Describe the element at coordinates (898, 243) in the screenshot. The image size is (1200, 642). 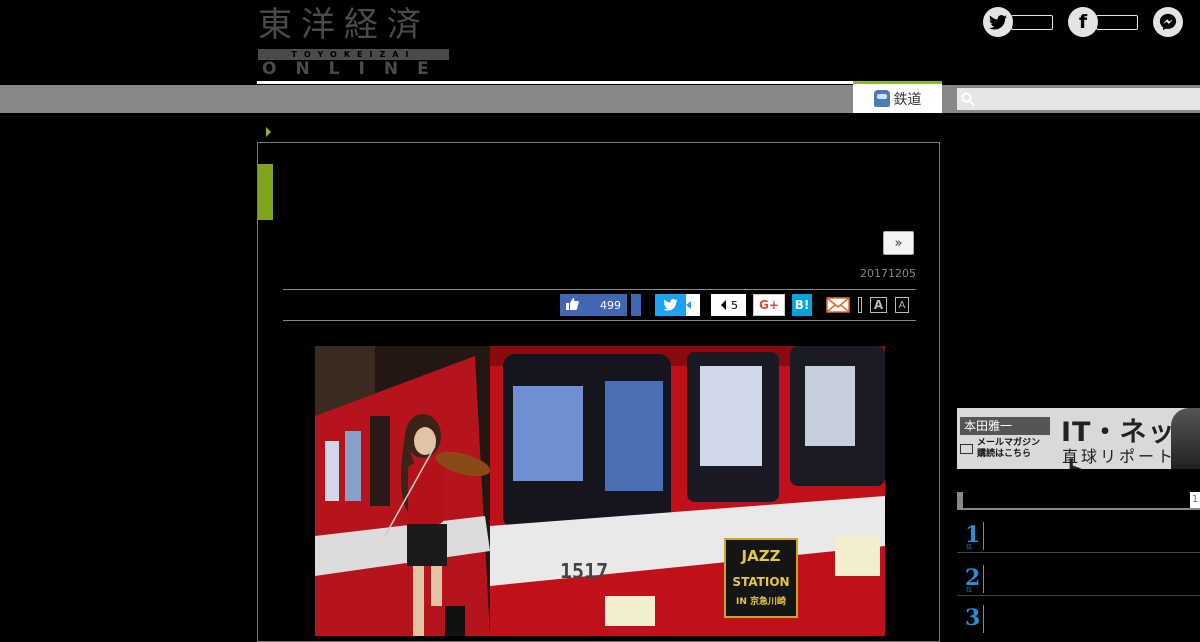
I see `next-page-button: »` at that location.